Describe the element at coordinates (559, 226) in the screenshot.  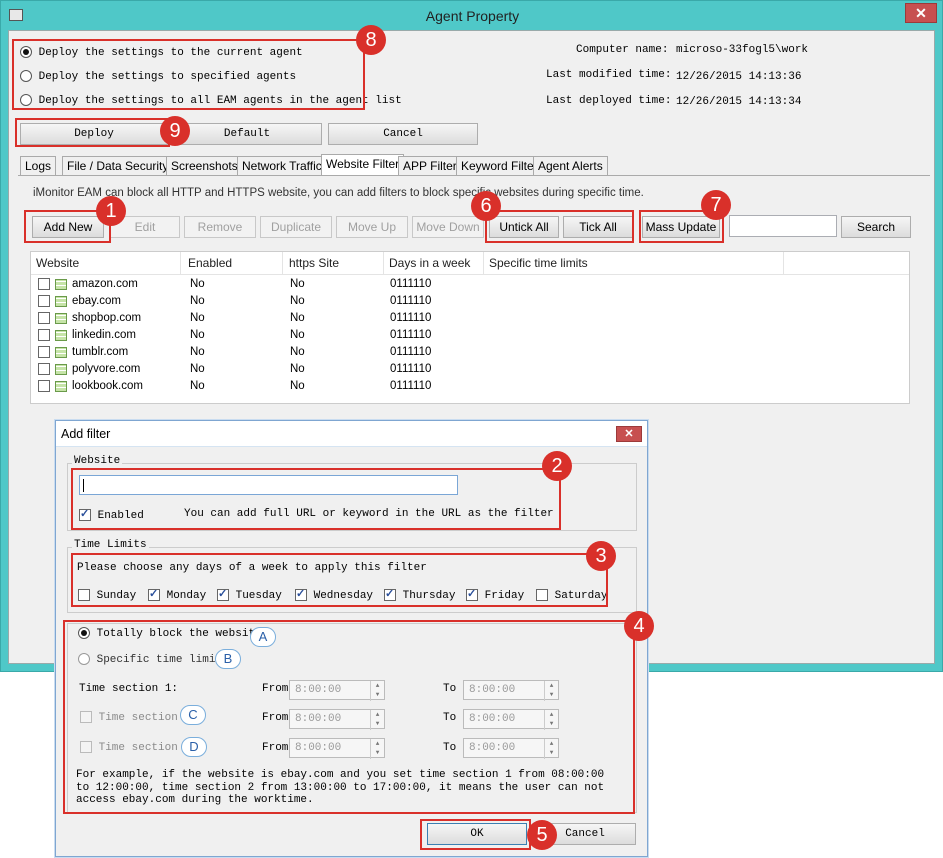
I see `callout-box-tick` at that location.